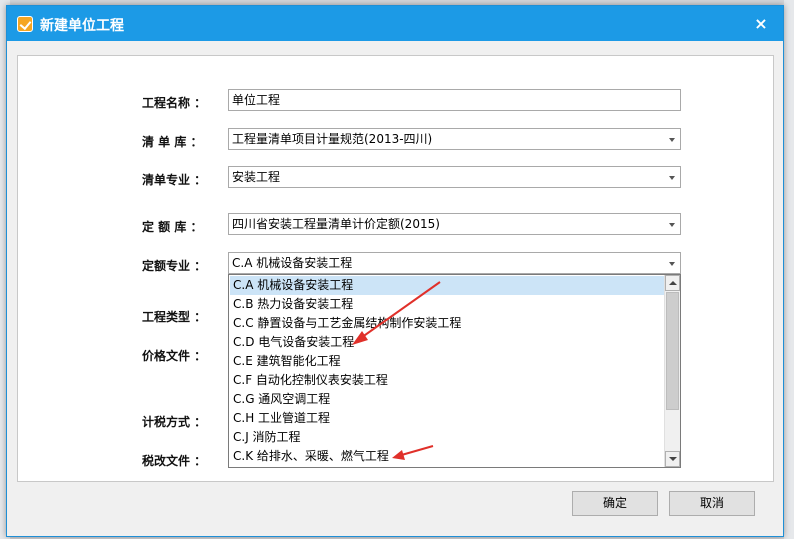 This screenshot has height=539, width=794. I want to click on dropdown-scrollbar, so click(672, 371).